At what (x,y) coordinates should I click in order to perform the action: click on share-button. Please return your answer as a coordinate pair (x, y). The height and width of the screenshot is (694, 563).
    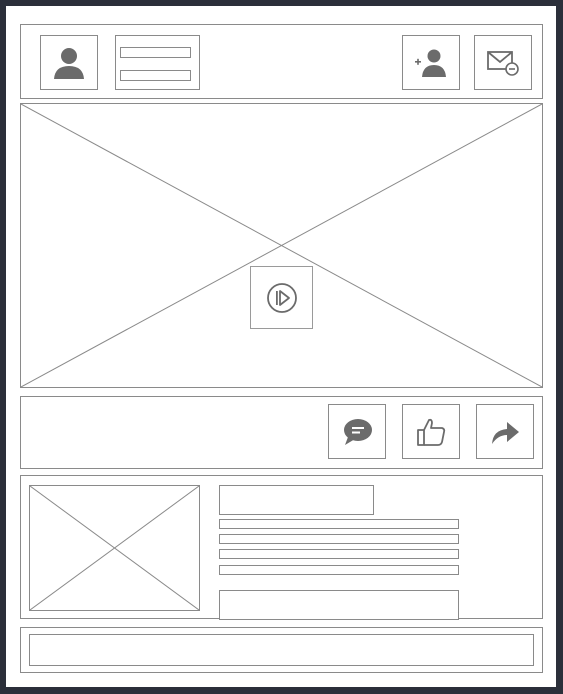
    Looking at the image, I should click on (505, 431).